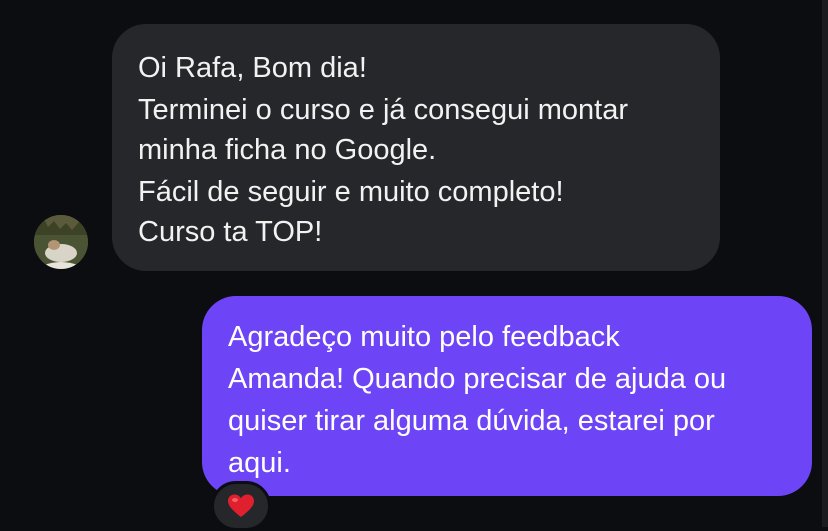 The width and height of the screenshot is (828, 531). What do you see at coordinates (252, 68) in the screenshot?
I see `message-line: Oi Rafa, Bom dia!` at bounding box center [252, 68].